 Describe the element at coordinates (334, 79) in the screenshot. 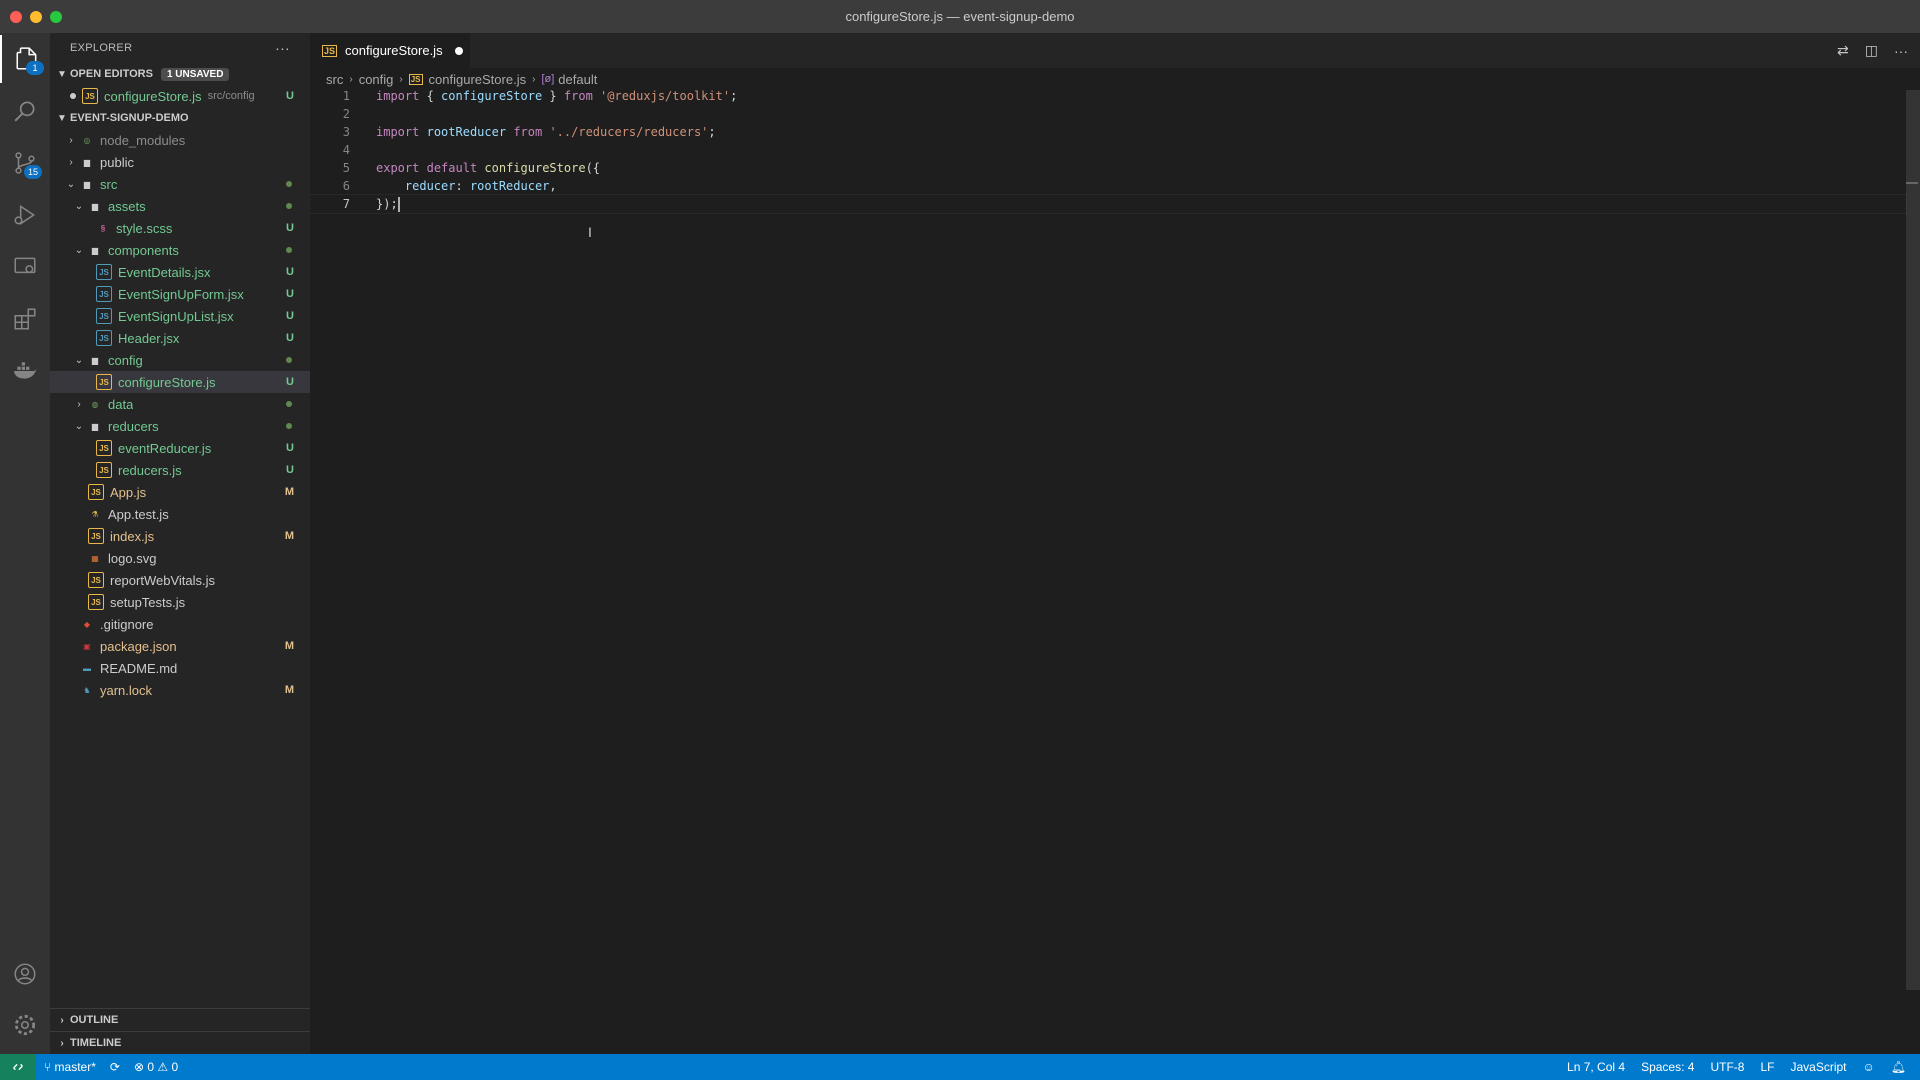

I see `breadcrumb-src: src` at that location.